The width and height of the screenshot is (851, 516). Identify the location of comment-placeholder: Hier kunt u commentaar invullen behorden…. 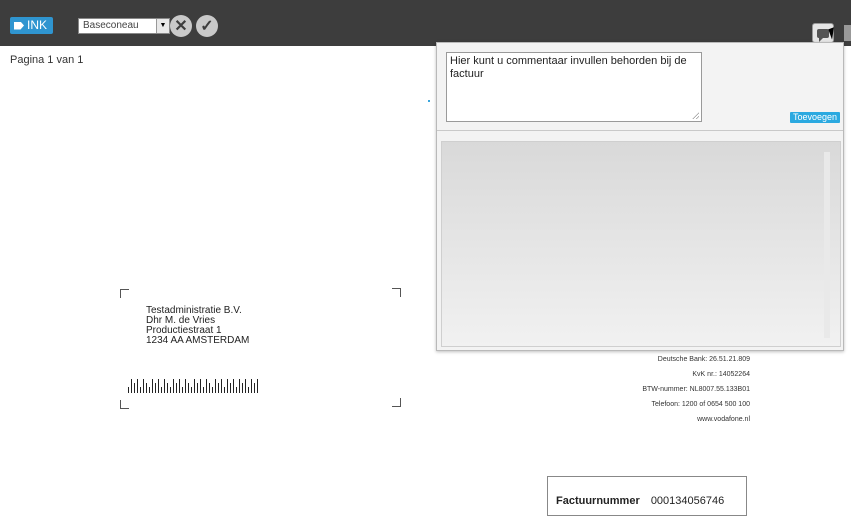
(568, 67).